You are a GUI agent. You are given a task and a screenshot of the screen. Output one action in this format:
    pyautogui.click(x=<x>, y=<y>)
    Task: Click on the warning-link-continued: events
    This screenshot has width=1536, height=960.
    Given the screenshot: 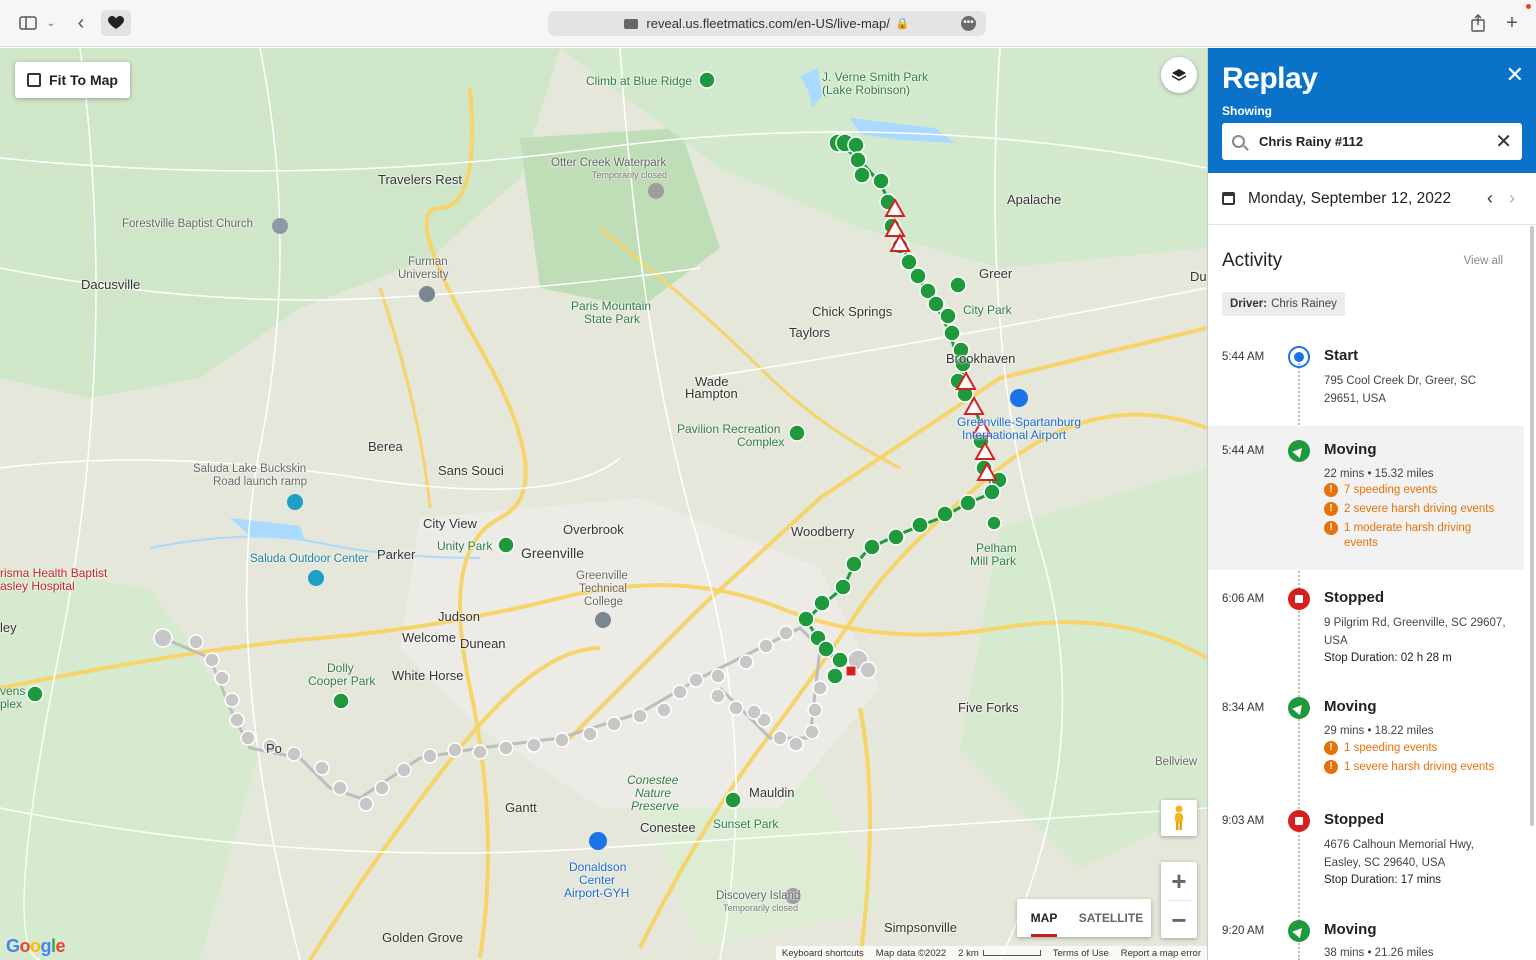 What is the action you would take?
    pyautogui.click(x=1419, y=543)
    